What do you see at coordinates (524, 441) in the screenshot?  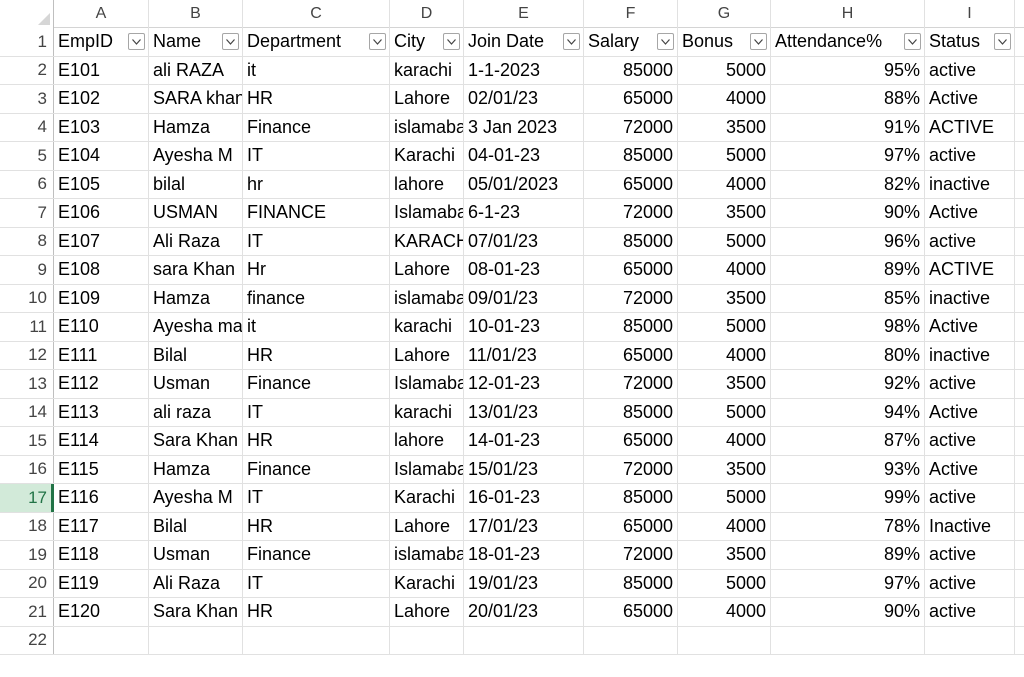 I see `cell-e15: 14-01-23` at bounding box center [524, 441].